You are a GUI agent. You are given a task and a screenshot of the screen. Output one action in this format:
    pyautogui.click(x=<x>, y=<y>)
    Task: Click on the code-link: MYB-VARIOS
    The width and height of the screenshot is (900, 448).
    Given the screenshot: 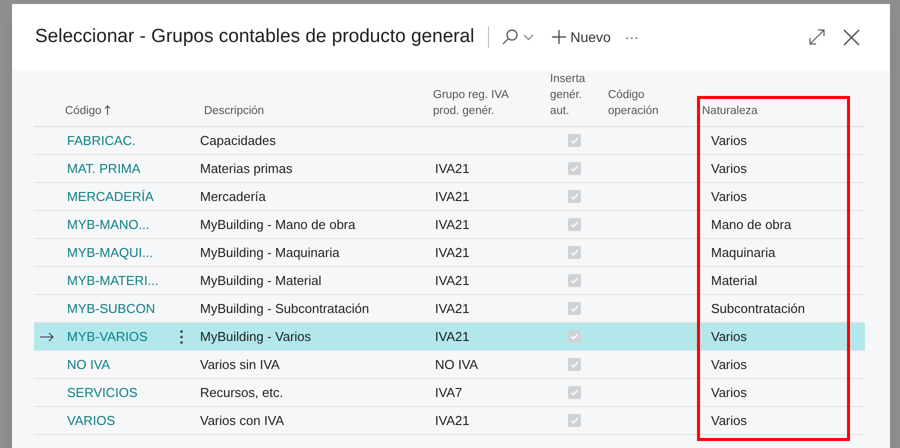 What is the action you would take?
    pyautogui.click(x=107, y=336)
    